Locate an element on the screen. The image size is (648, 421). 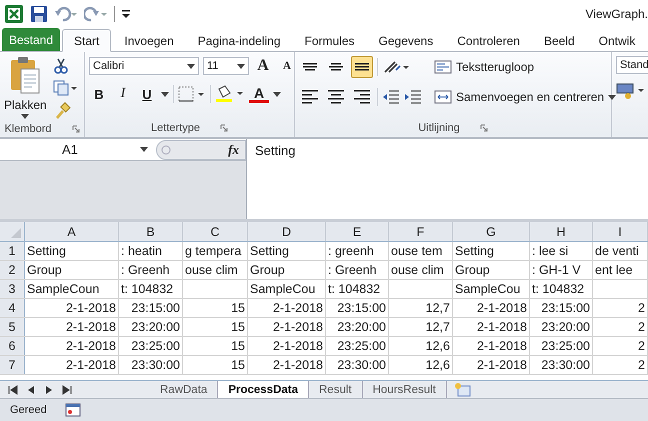
shrink-font-button: A is located at coordinates (287, 66).